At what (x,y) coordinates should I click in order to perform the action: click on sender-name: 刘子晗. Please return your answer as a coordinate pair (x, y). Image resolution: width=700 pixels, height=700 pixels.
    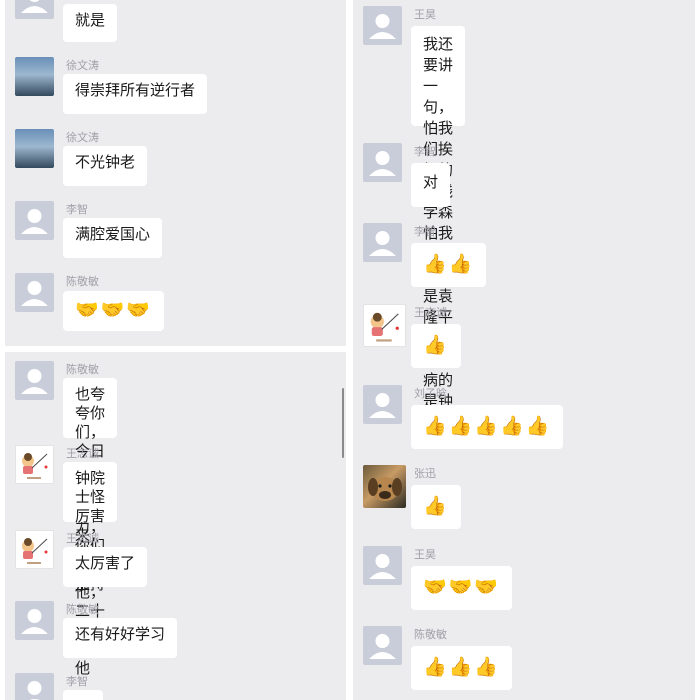
    Looking at the image, I should click on (430, 393).